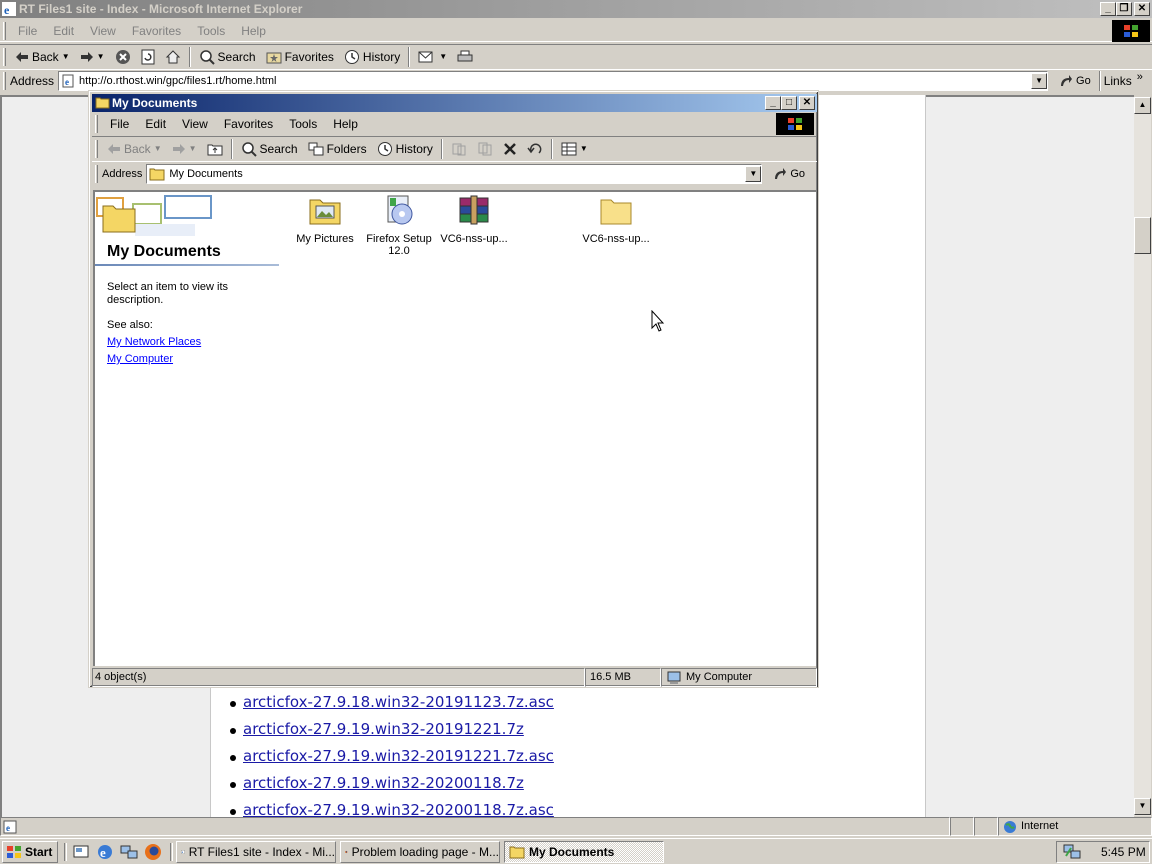 This screenshot has width=1152, height=864. Describe the element at coordinates (739, 677) in the screenshot. I see `status-zone-pane: My Computer` at that location.